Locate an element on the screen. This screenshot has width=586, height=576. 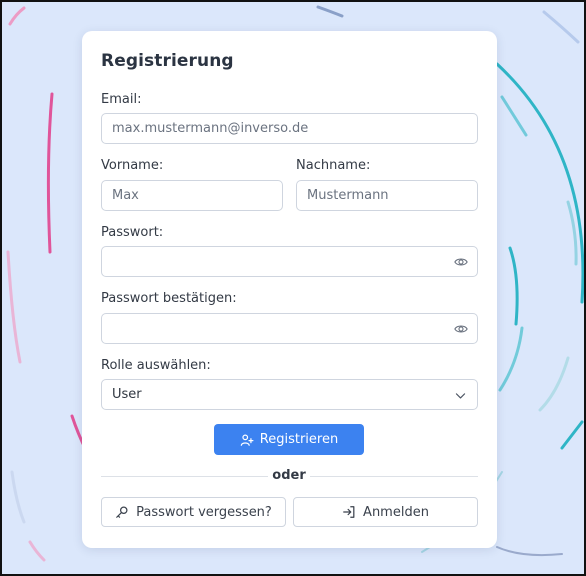
first-name-field: Max is located at coordinates (192, 195).